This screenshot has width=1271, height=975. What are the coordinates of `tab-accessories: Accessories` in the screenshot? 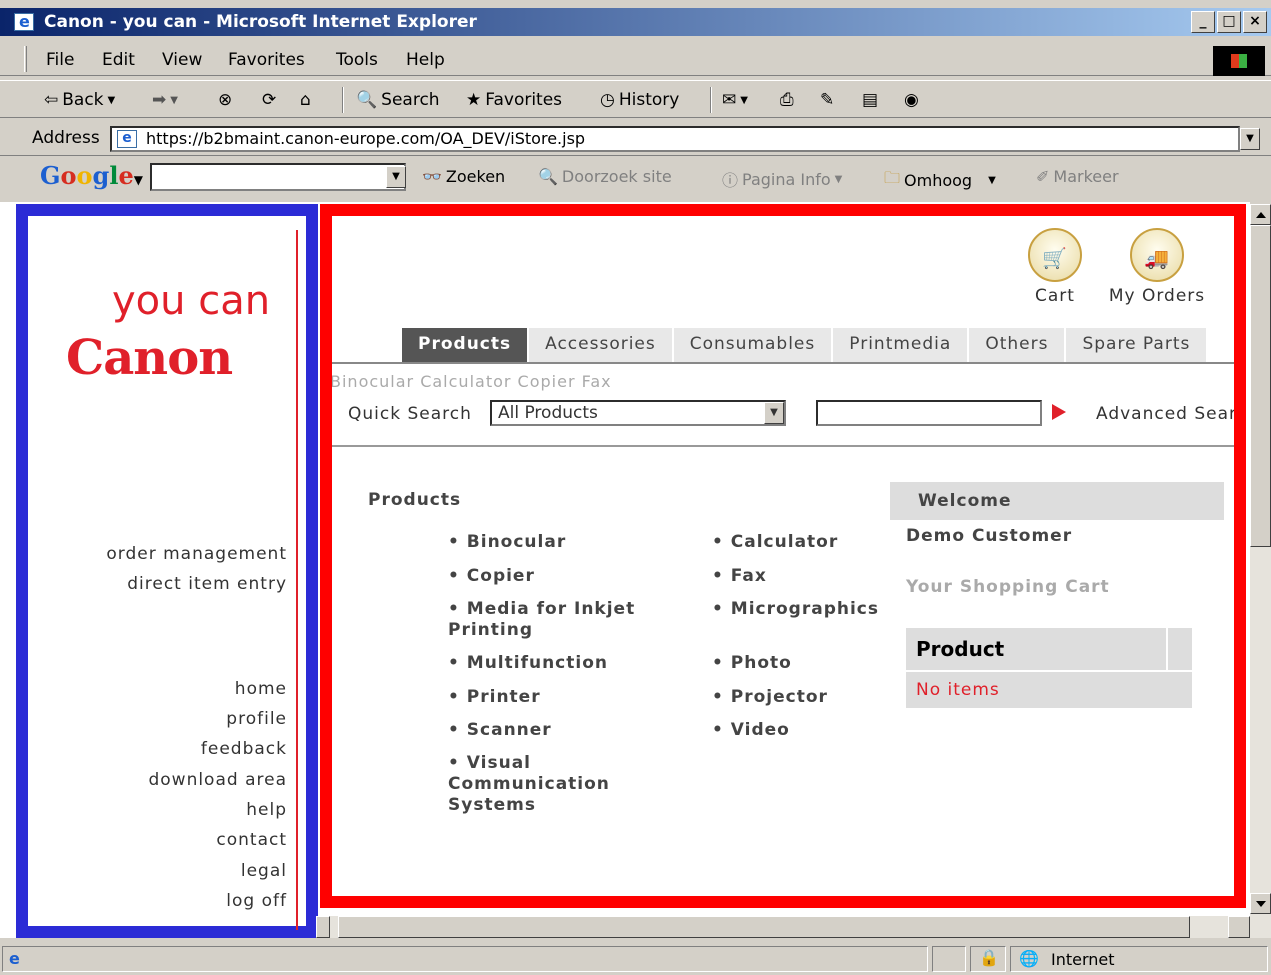 It's located at (601, 345).